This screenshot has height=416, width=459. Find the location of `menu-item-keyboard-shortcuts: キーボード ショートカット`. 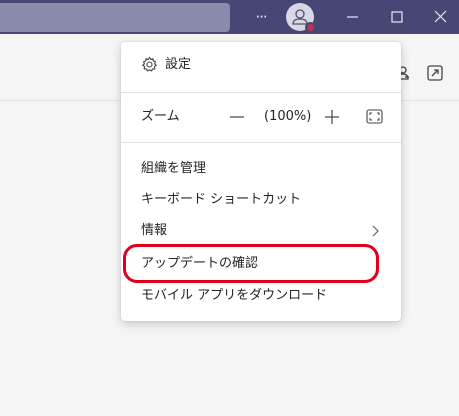

menu-item-keyboard-shortcuts: キーボード ショートカット is located at coordinates (261, 201).